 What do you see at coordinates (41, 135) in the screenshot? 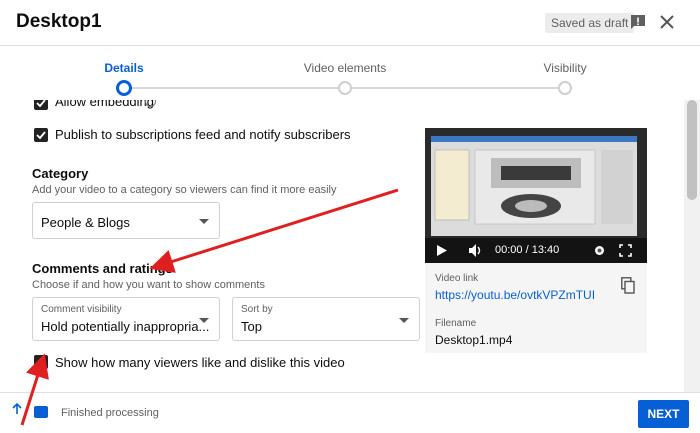
I see `publish-subscriptions-checkbox` at bounding box center [41, 135].